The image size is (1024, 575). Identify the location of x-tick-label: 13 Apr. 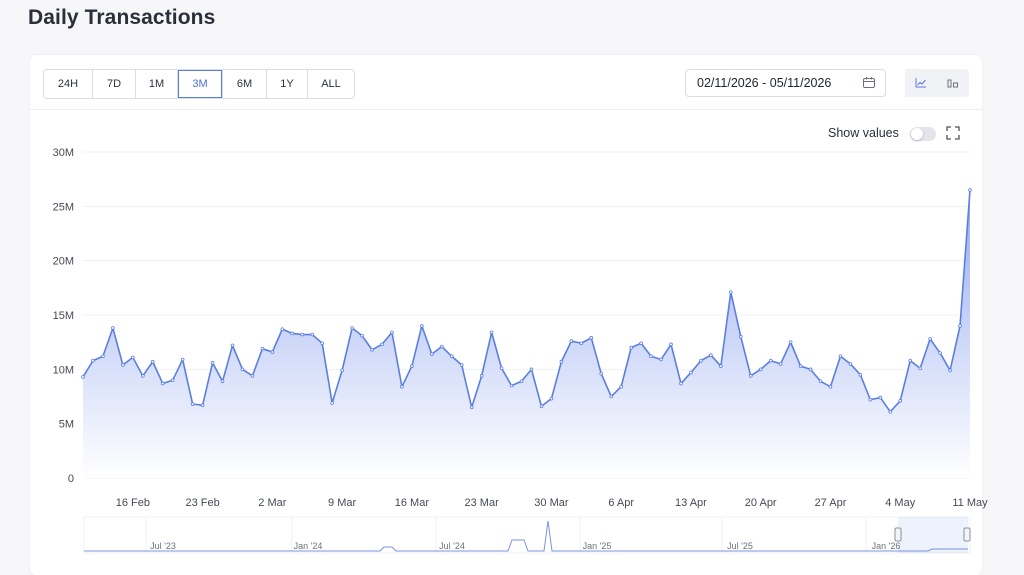
(691, 503).